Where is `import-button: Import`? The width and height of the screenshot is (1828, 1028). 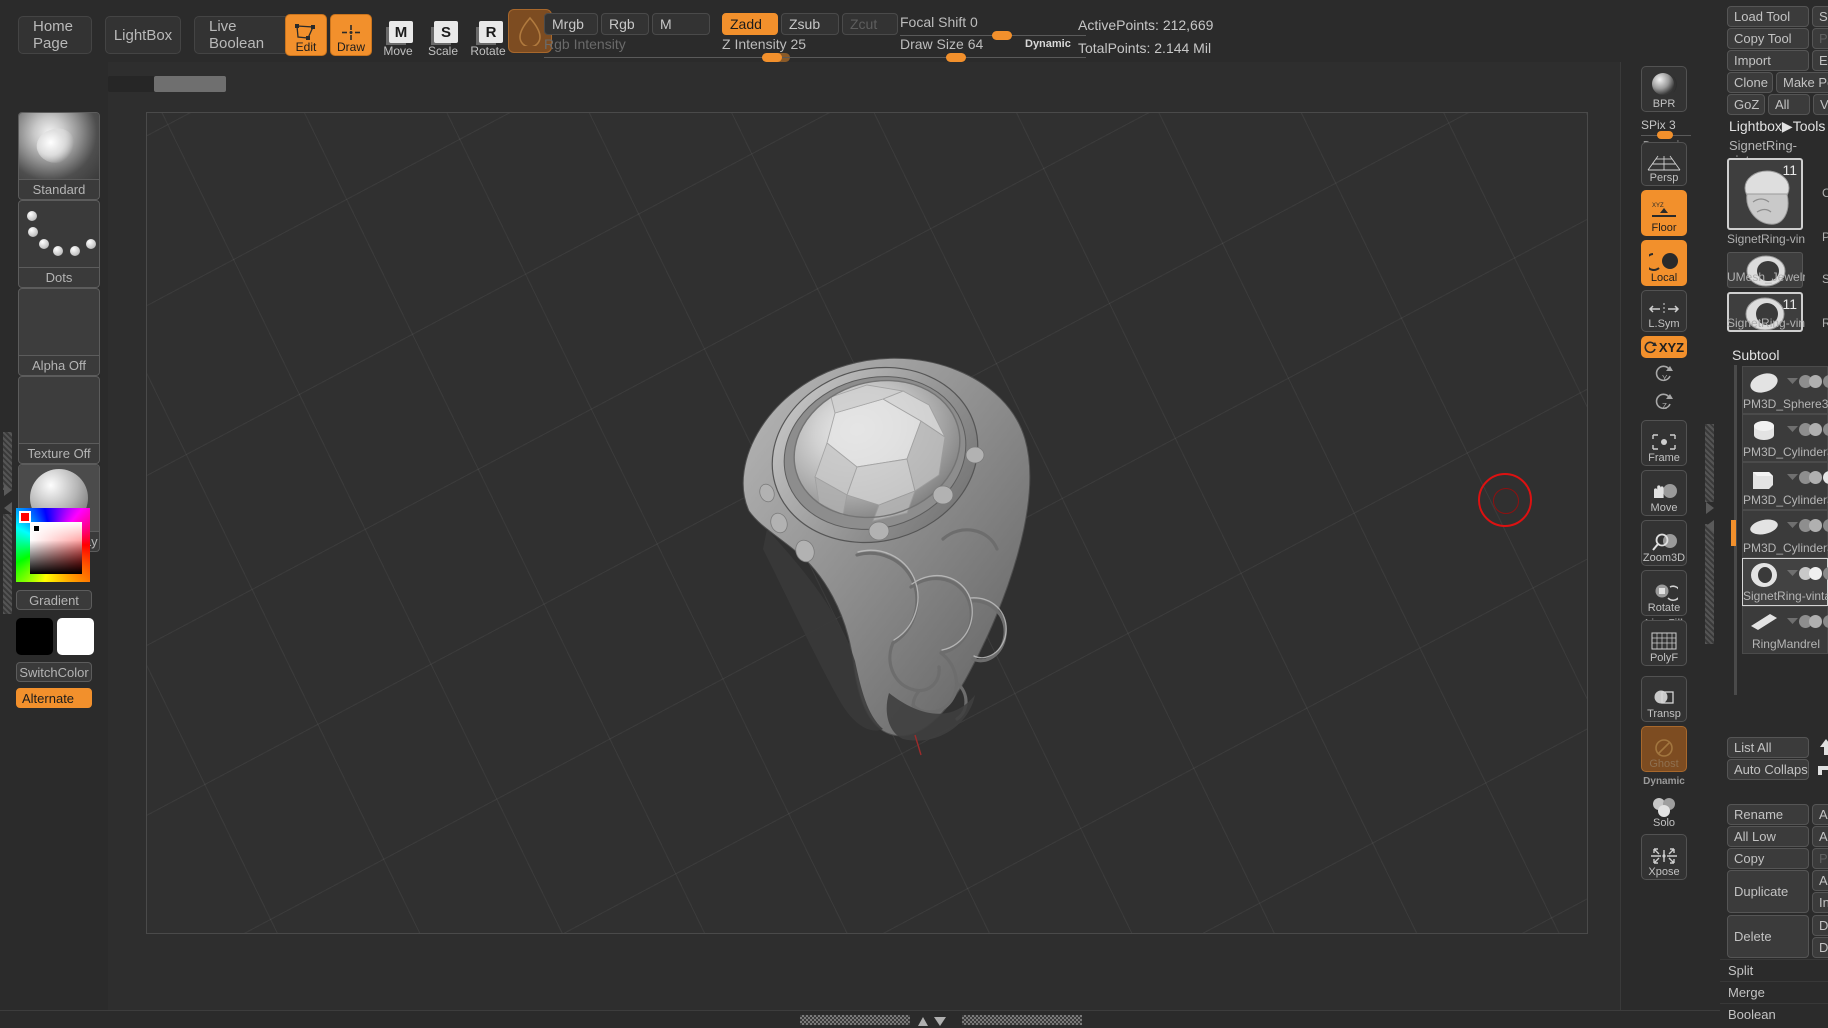 import-button: Import is located at coordinates (1768, 60).